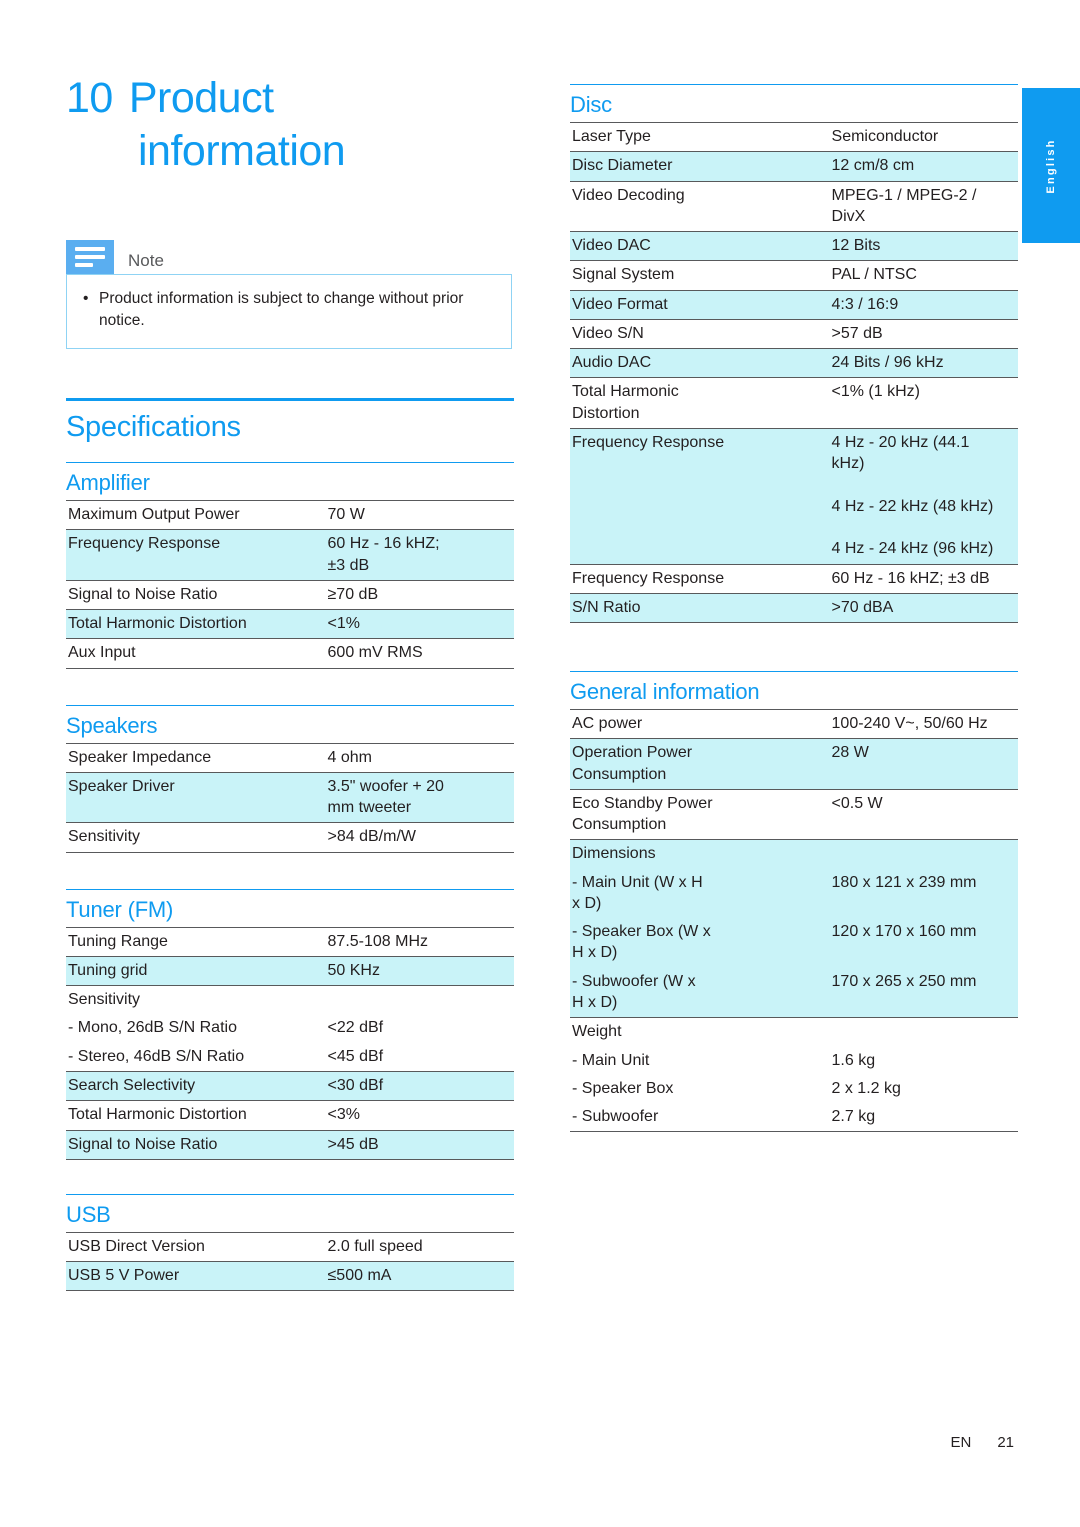 The height and width of the screenshot is (1527, 1080). Describe the element at coordinates (355, 1028) in the screenshot. I see `spec-value: <22 dBf` at that location.